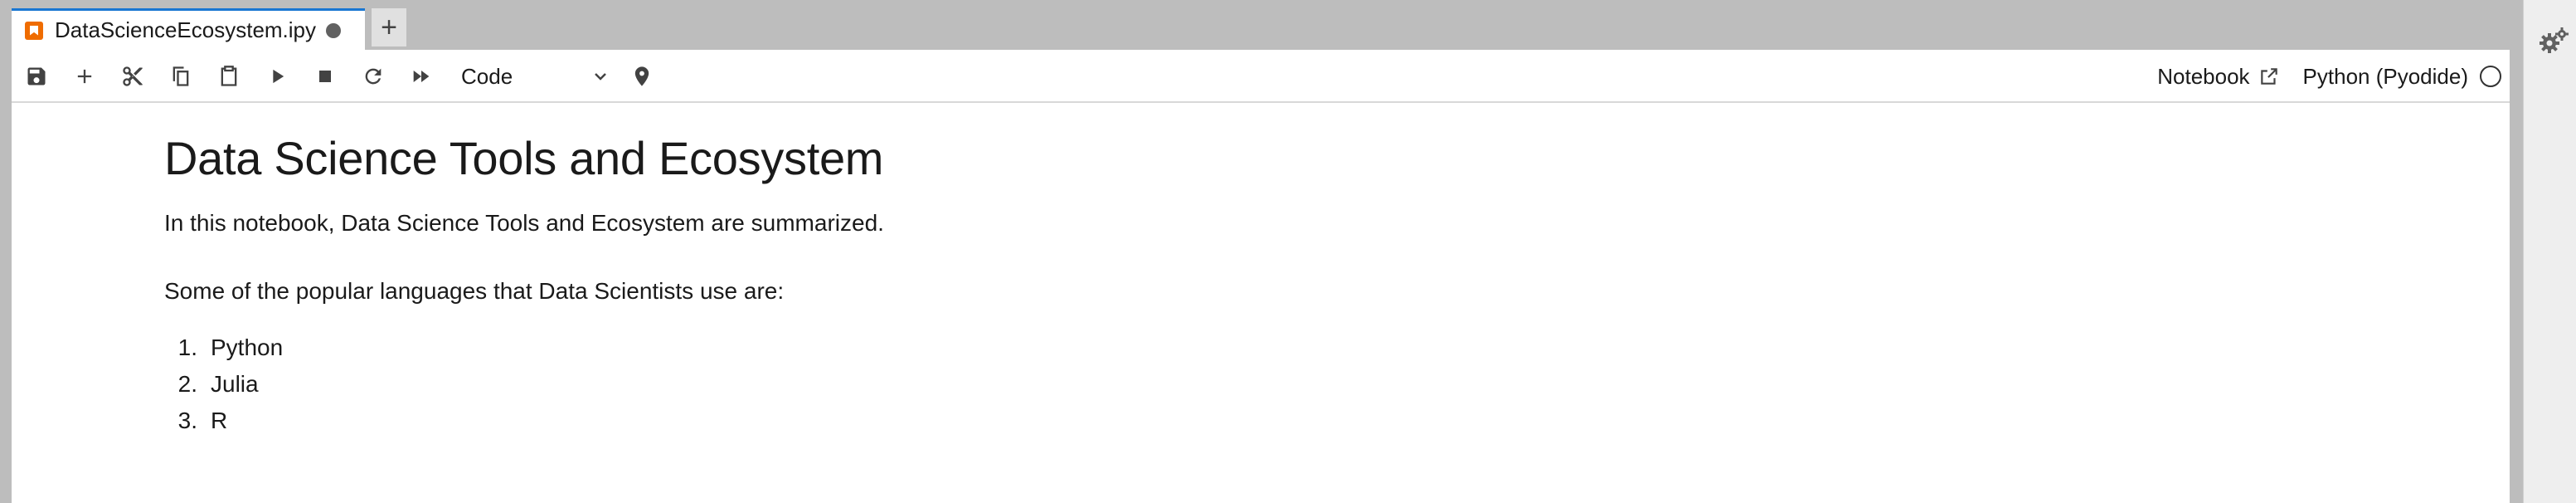  What do you see at coordinates (187, 348) in the screenshot?
I see `list-number: 1.` at bounding box center [187, 348].